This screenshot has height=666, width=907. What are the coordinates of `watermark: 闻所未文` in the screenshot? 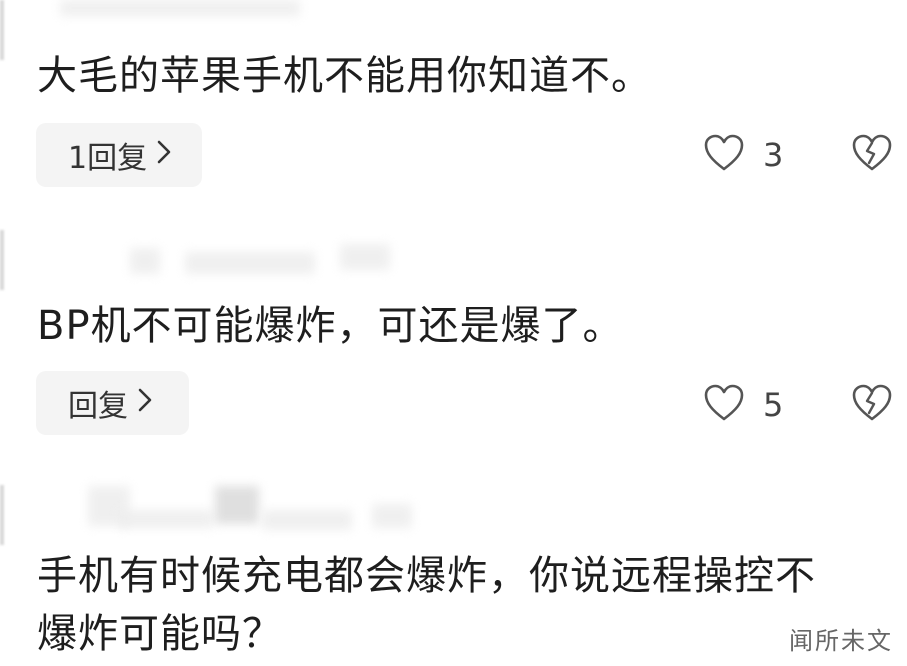 It's located at (841, 641).